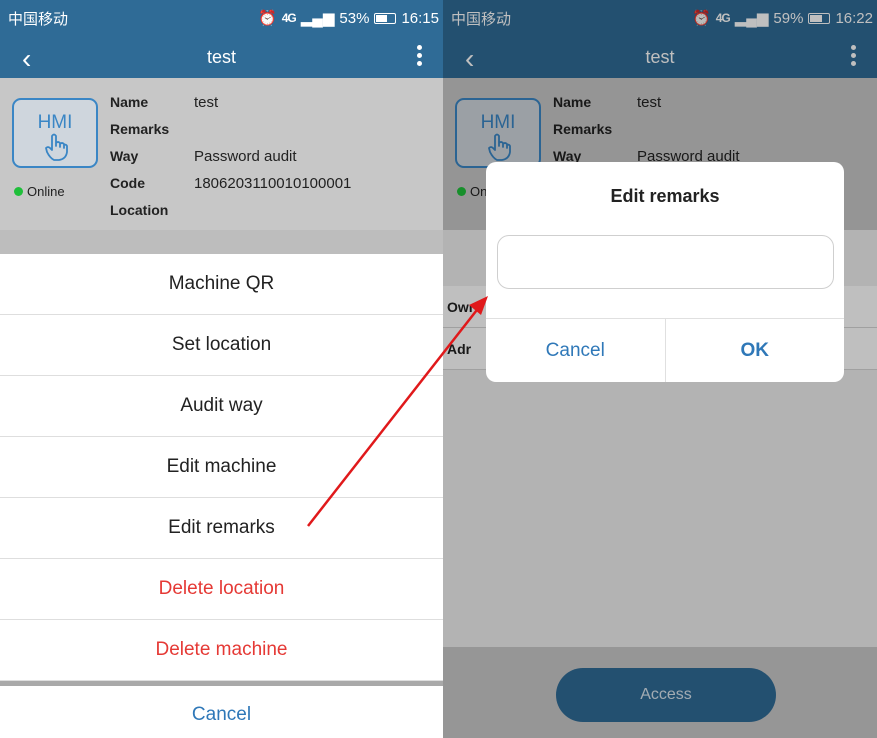 The width and height of the screenshot is (877, 738). I want to click on chevron-left-icon: ‹, so click(26, 59).